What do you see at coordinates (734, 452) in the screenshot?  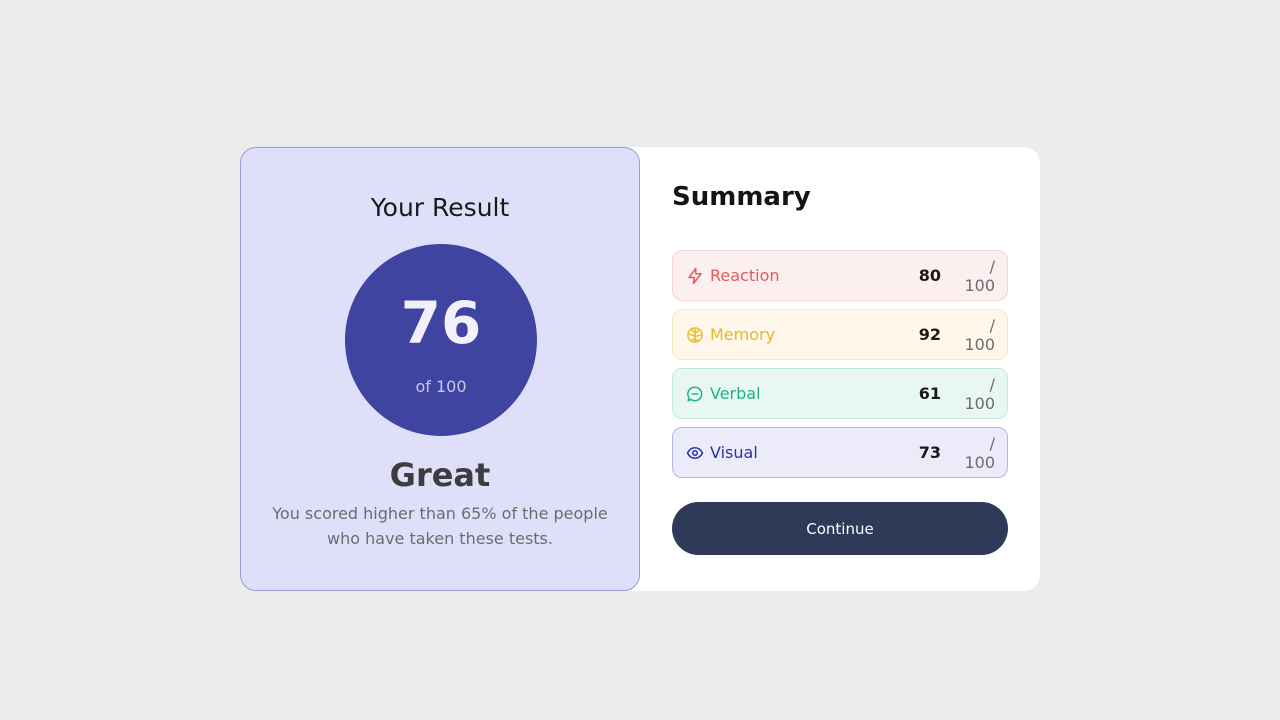 I see `summary-row-label: Visual` at bounding box center [734, 452].